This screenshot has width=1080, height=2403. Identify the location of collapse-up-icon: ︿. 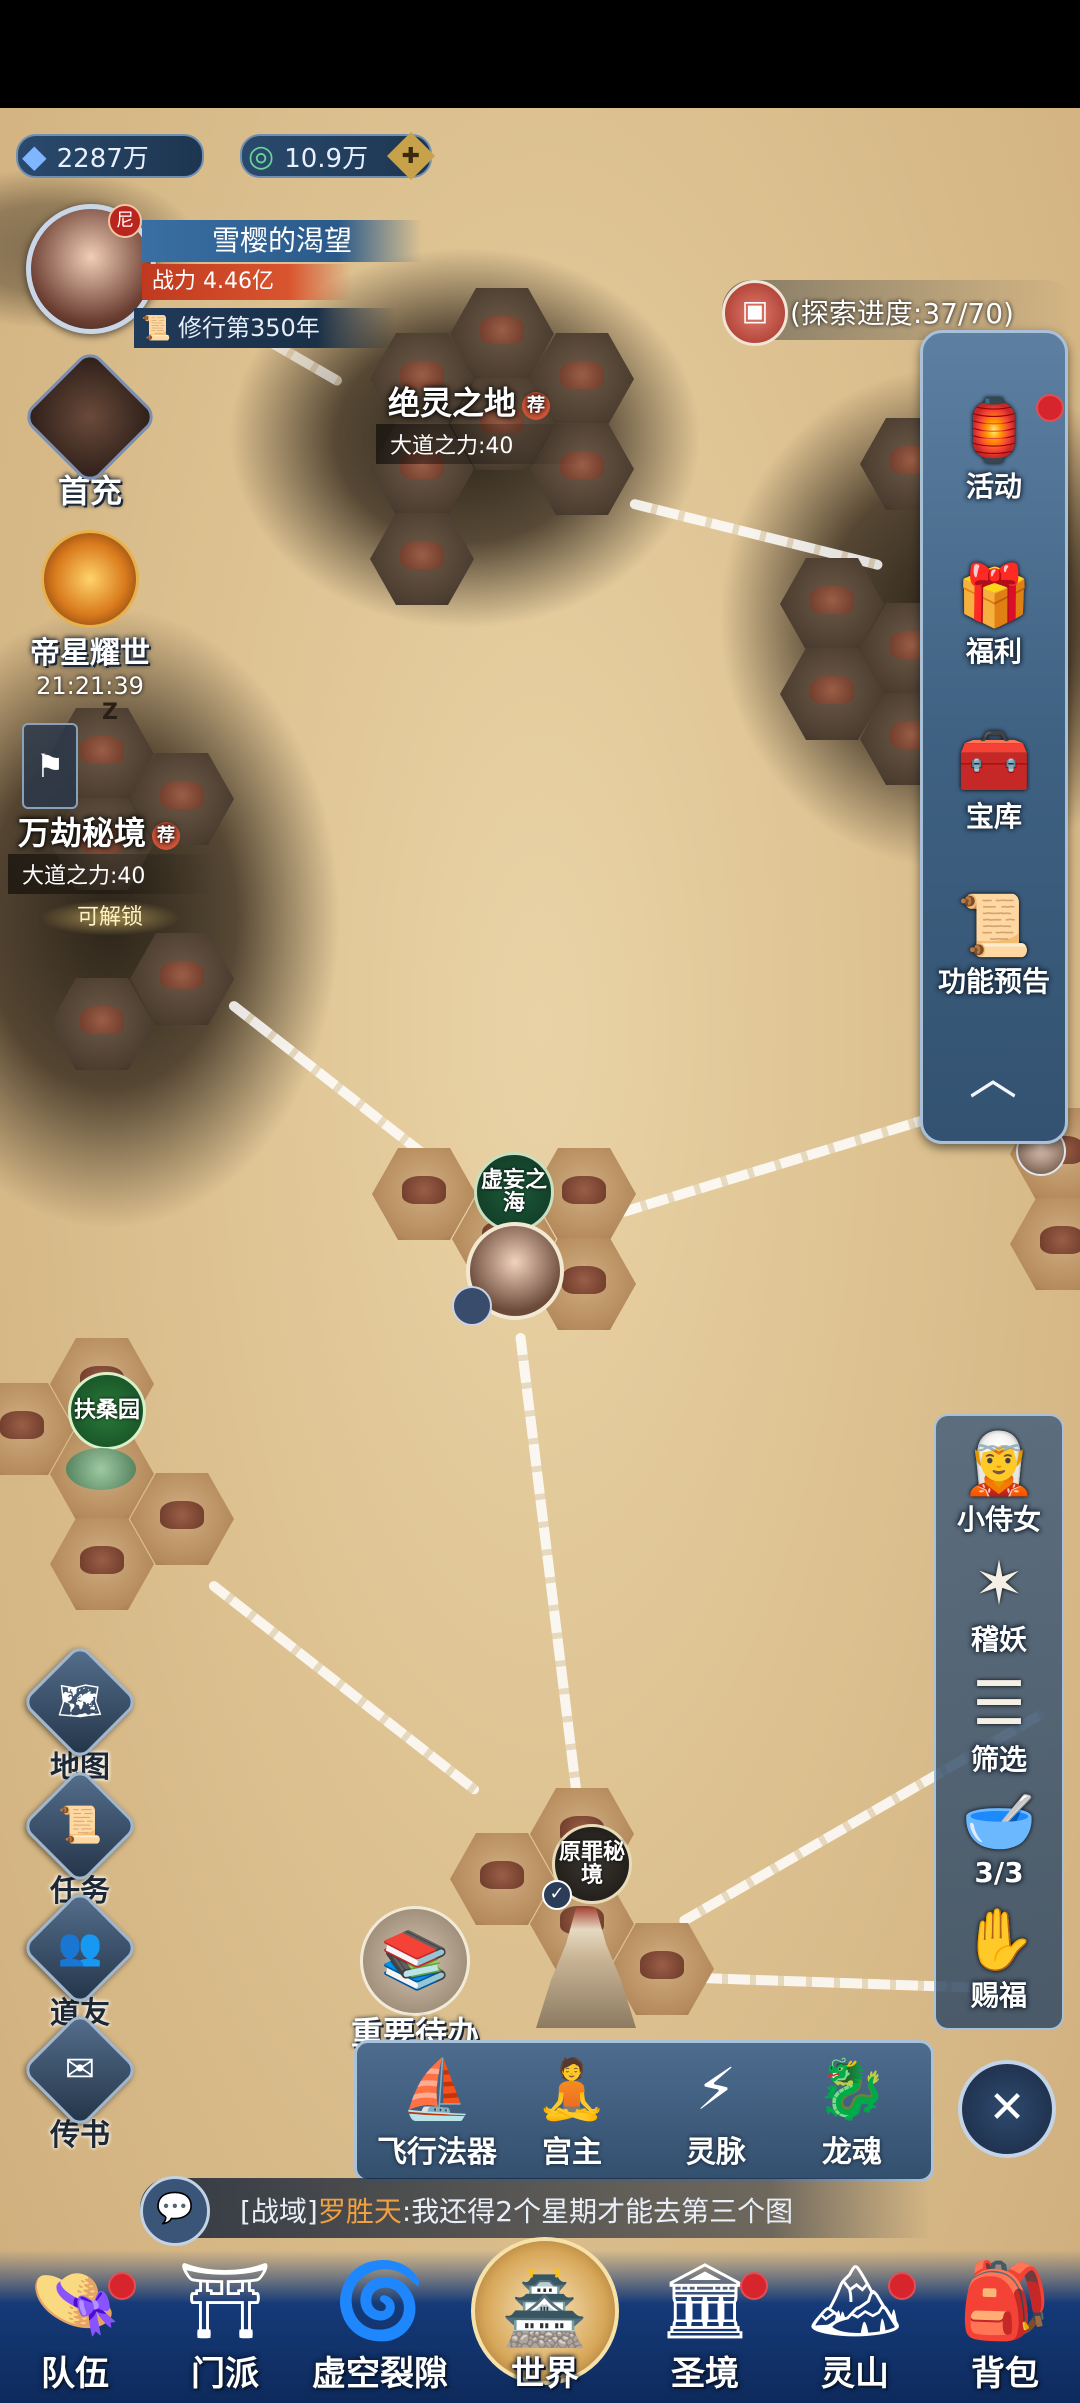
(993, 1078).